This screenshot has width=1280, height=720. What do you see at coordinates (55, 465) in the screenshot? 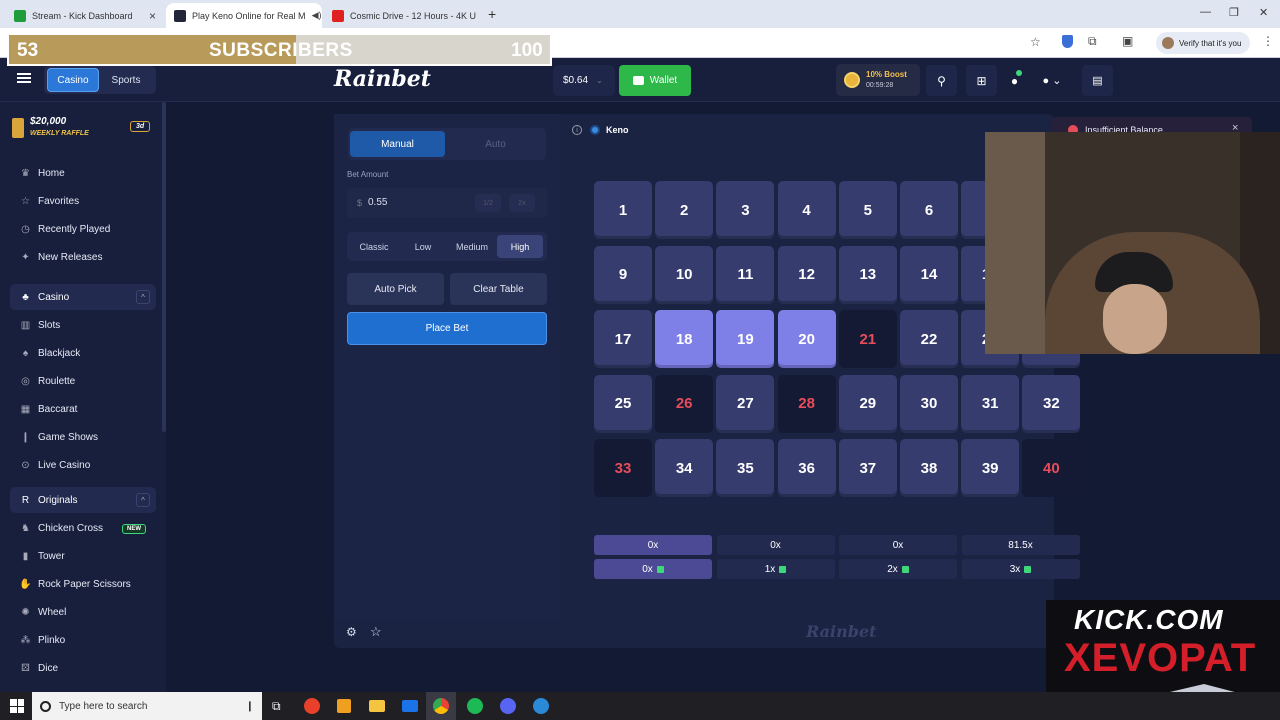
I see `sidebar-item-live-casino: ⊙ Live Casino` at bounding box center [55, 465].